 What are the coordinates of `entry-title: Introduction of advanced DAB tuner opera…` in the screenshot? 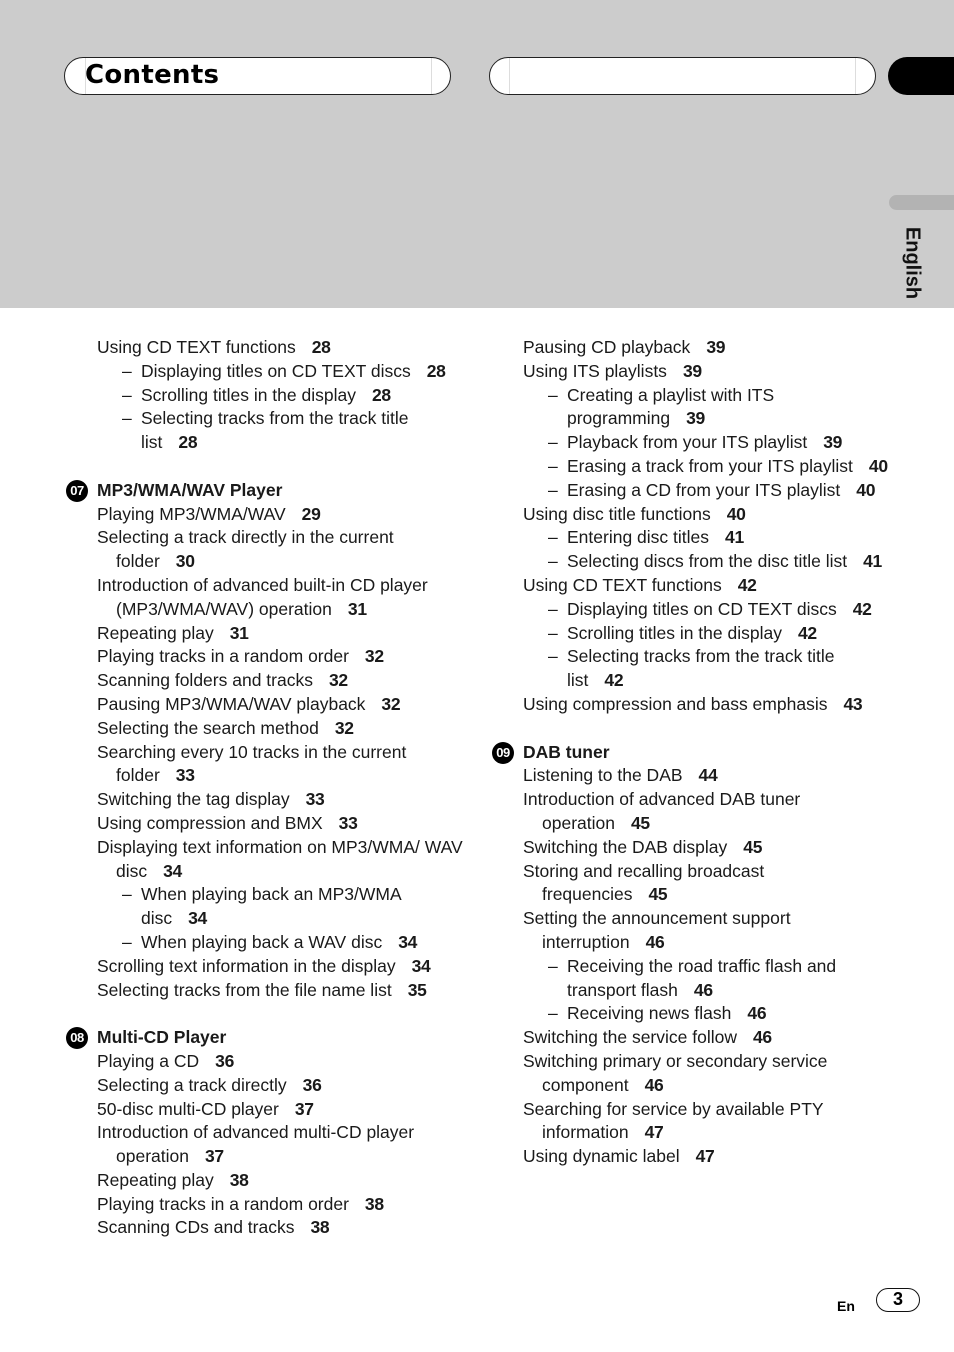 It's located at (662, 811).